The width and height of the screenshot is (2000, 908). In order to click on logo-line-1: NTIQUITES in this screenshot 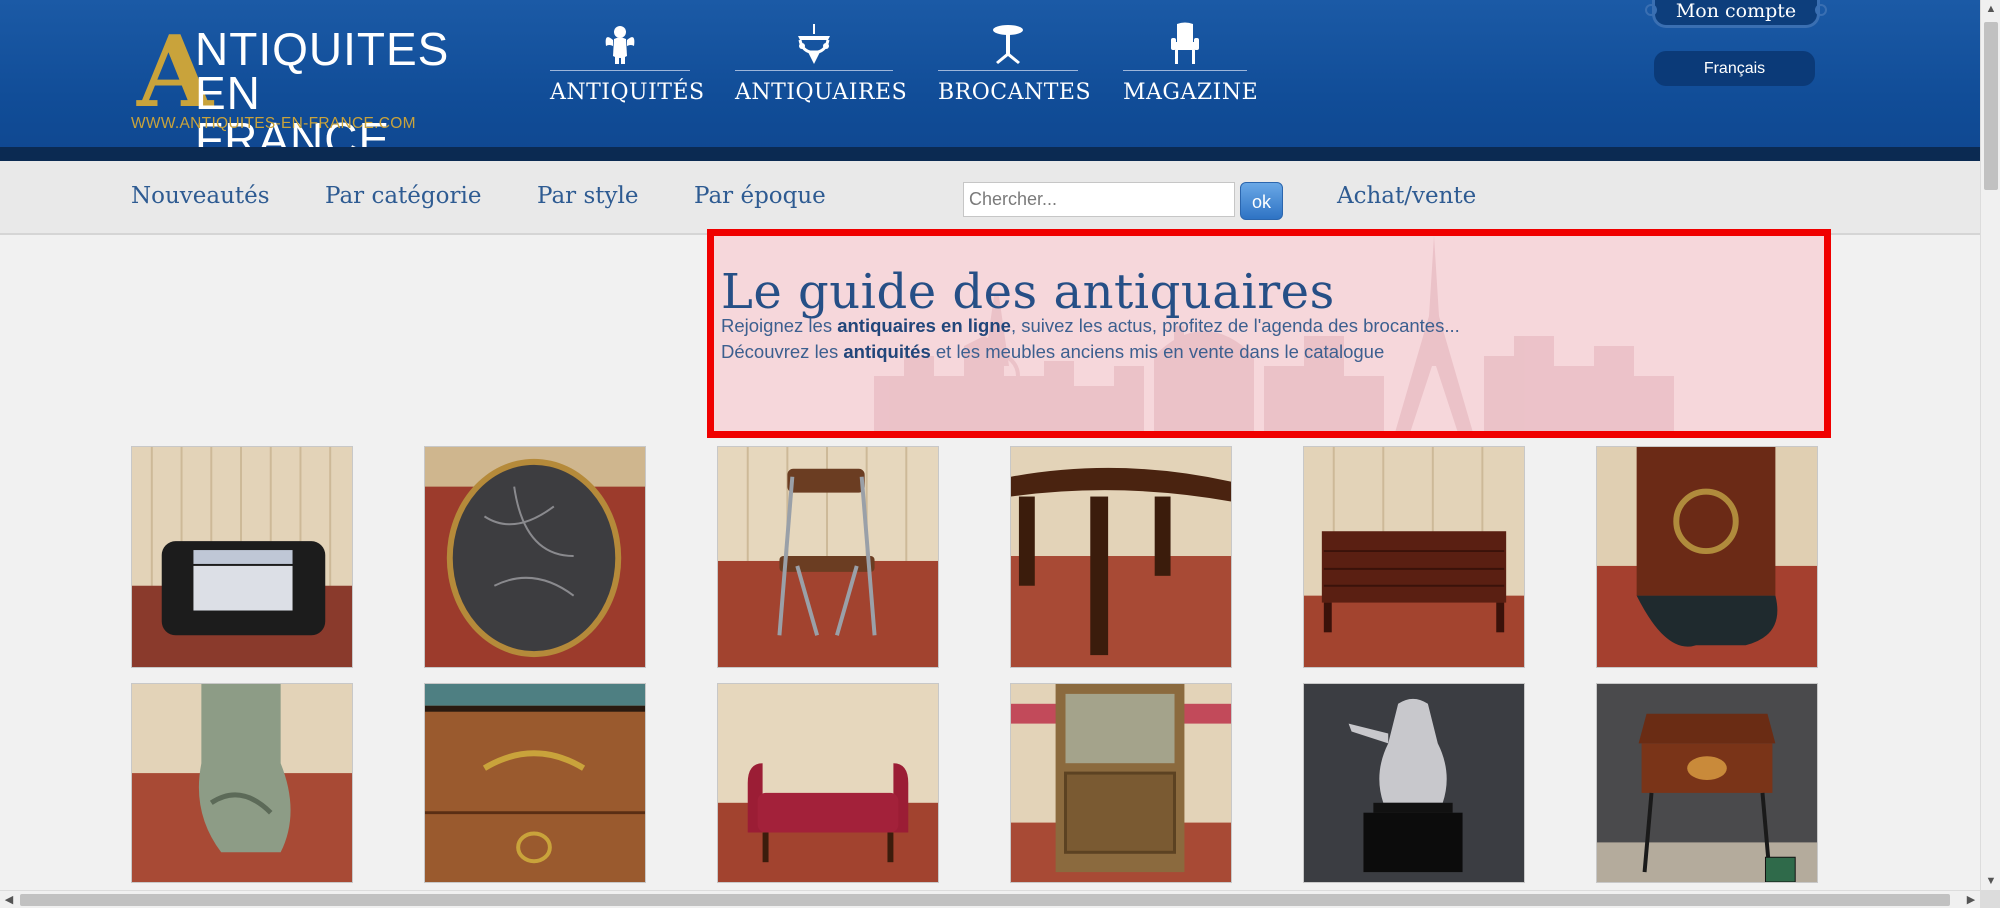, I will do `click(322, 49)`.